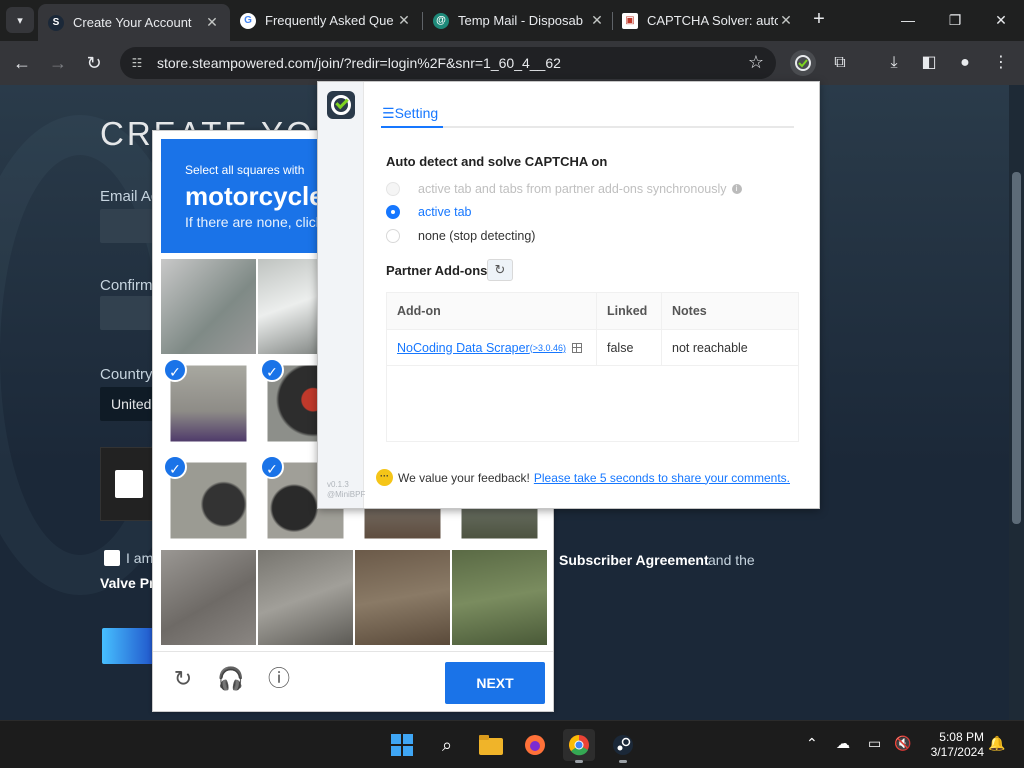 This screenshot has width=1024, height=768. I want to click on tab-faq: G Frequently Asked Que ✕, so click(326, 20).